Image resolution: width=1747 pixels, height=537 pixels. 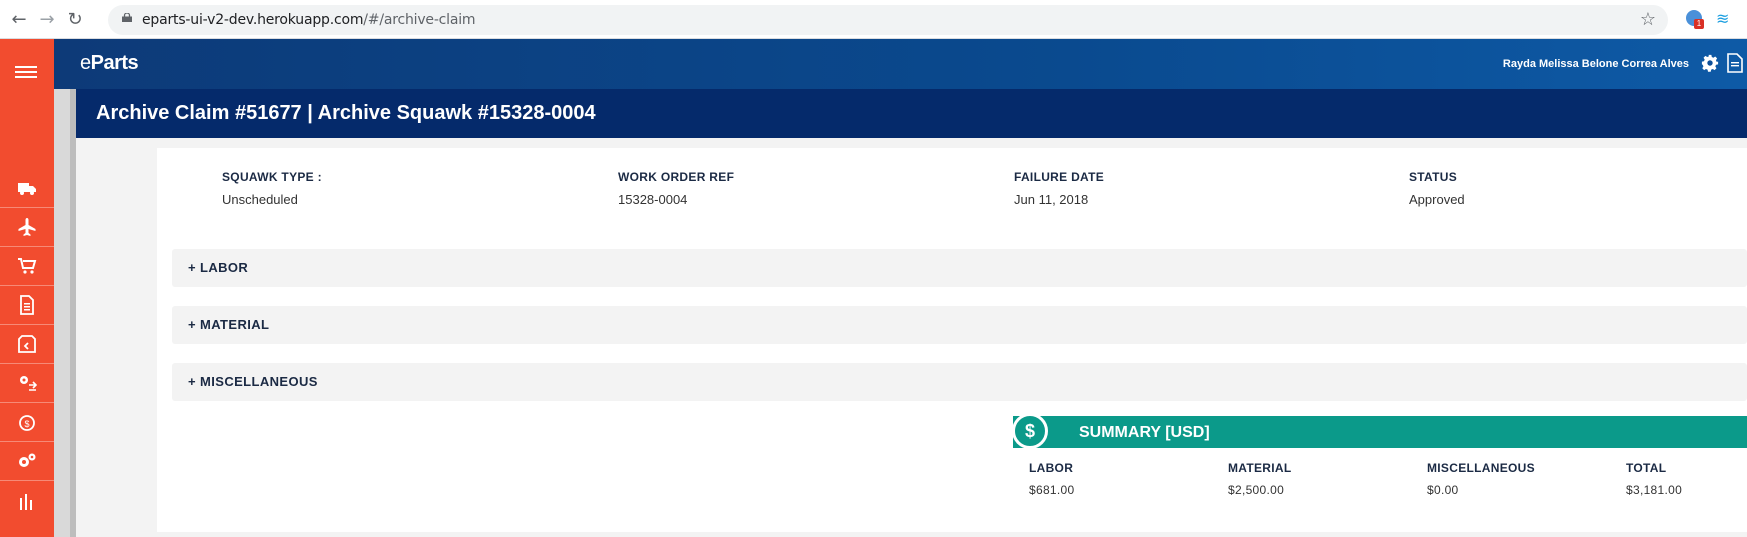 I want to click on sidebar-item-exchange, so click(x=27, y=383).